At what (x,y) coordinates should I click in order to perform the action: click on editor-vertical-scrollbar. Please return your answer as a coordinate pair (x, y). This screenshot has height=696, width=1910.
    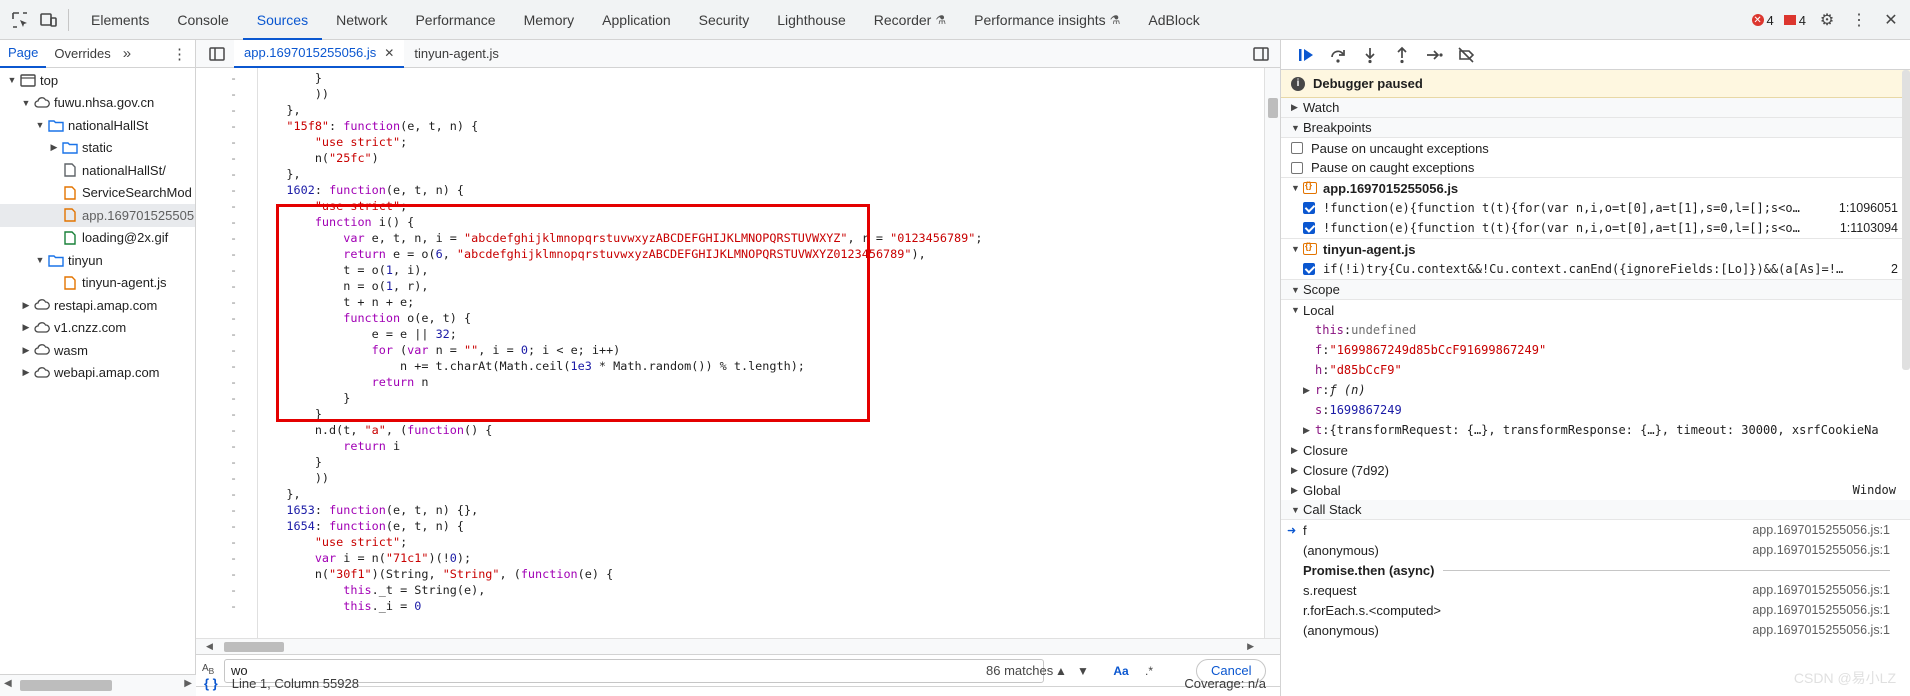
    Looking at the image, I should click on (1272, 353).